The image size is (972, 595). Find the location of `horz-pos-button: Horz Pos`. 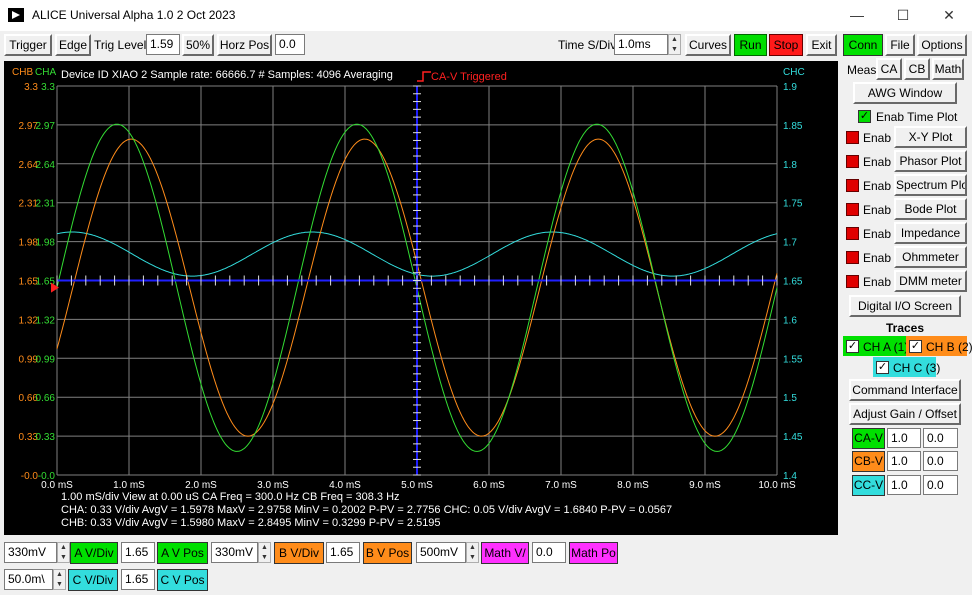

horz-pos-button: Horz Pos is located at coordinates (244, 45).